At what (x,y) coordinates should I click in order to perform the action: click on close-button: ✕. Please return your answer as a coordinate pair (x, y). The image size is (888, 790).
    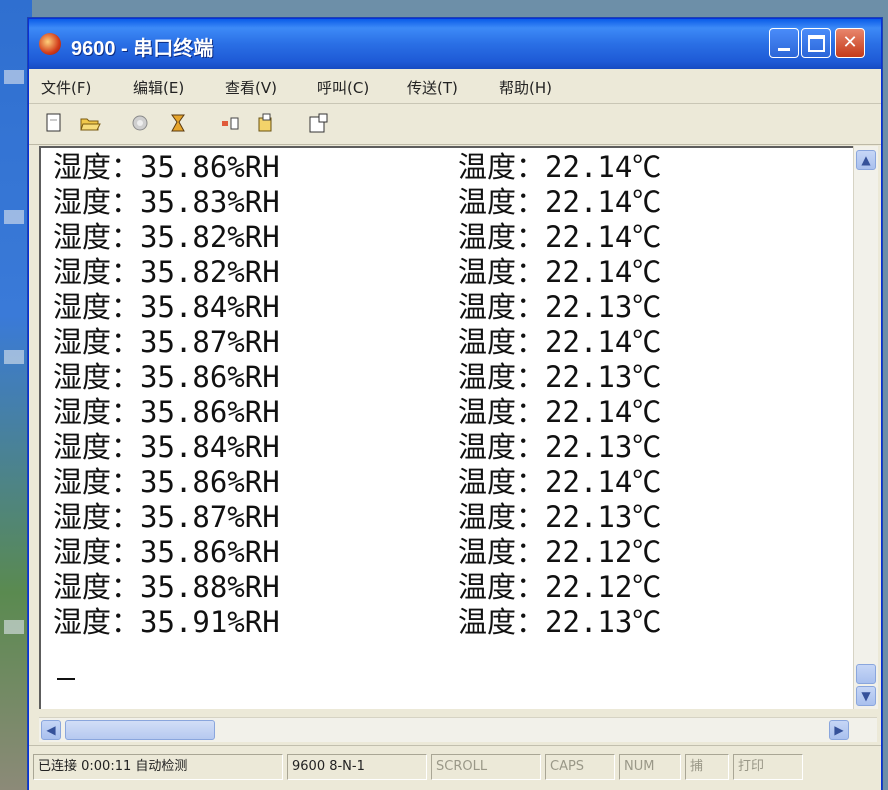
    Looking at the image, I should click on (850, 43).